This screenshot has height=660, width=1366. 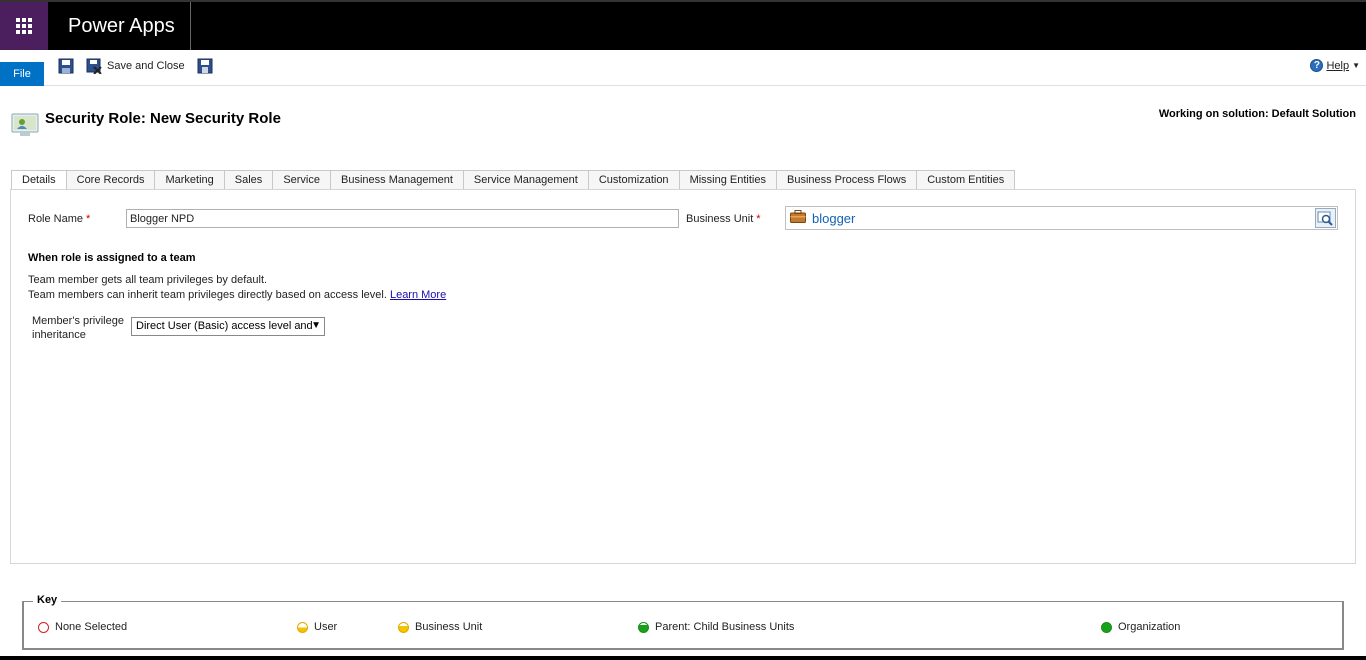 I want to click on key-parent-child: Parent: Child Business Units, so click(x=716, y=627).